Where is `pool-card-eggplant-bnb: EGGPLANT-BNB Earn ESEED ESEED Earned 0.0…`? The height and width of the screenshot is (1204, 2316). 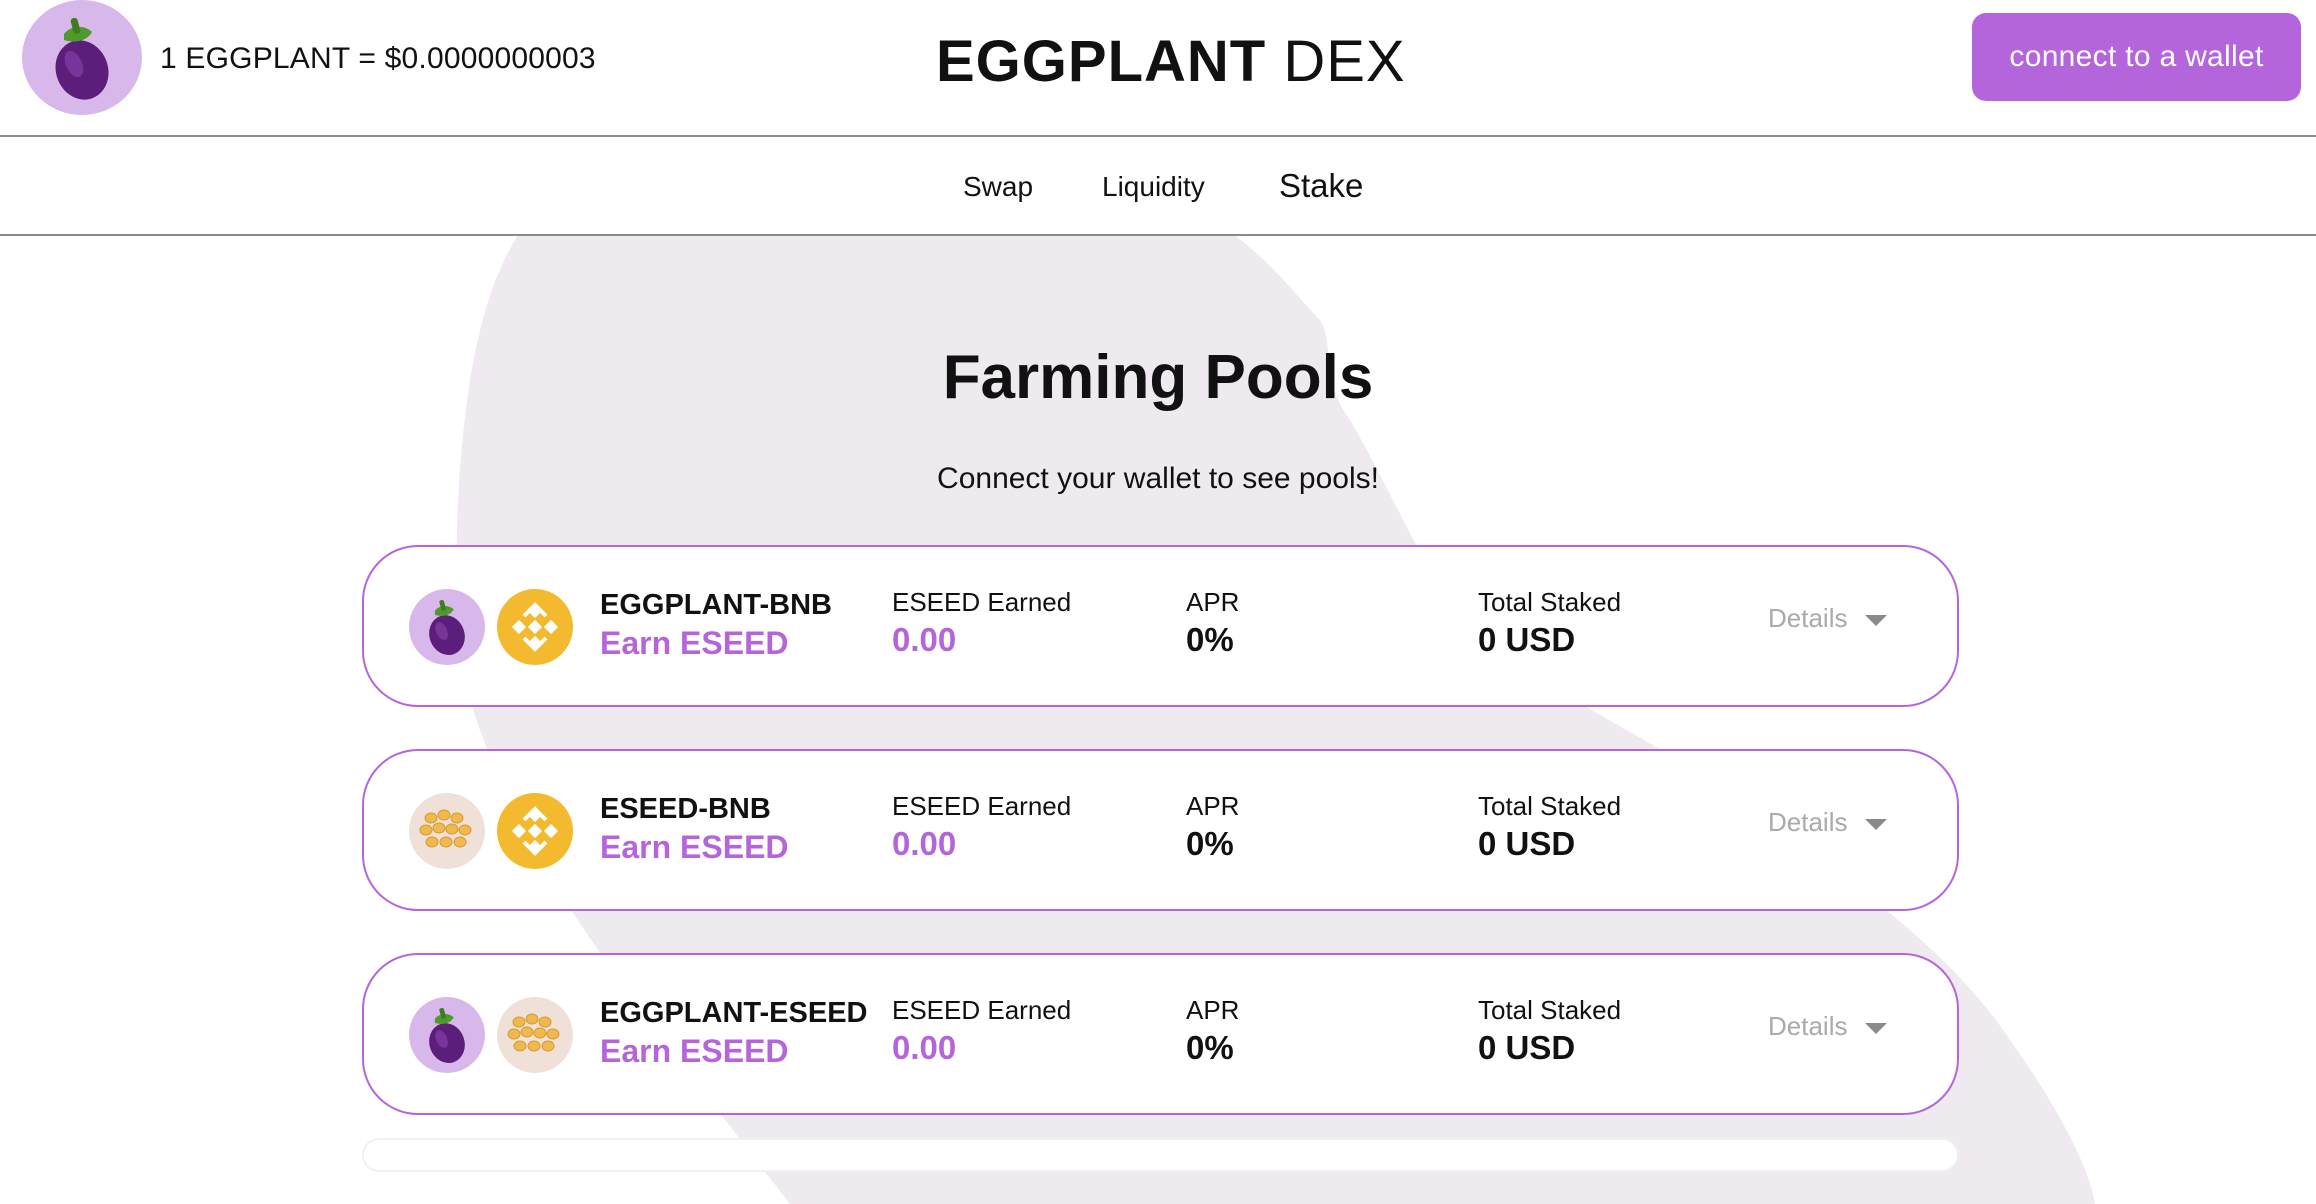 pool-card-eggplant-bnb: EGGPLANT-BNB Earn ESEED ESEED Earned 0.0… is located at coordinates (1160, 626).